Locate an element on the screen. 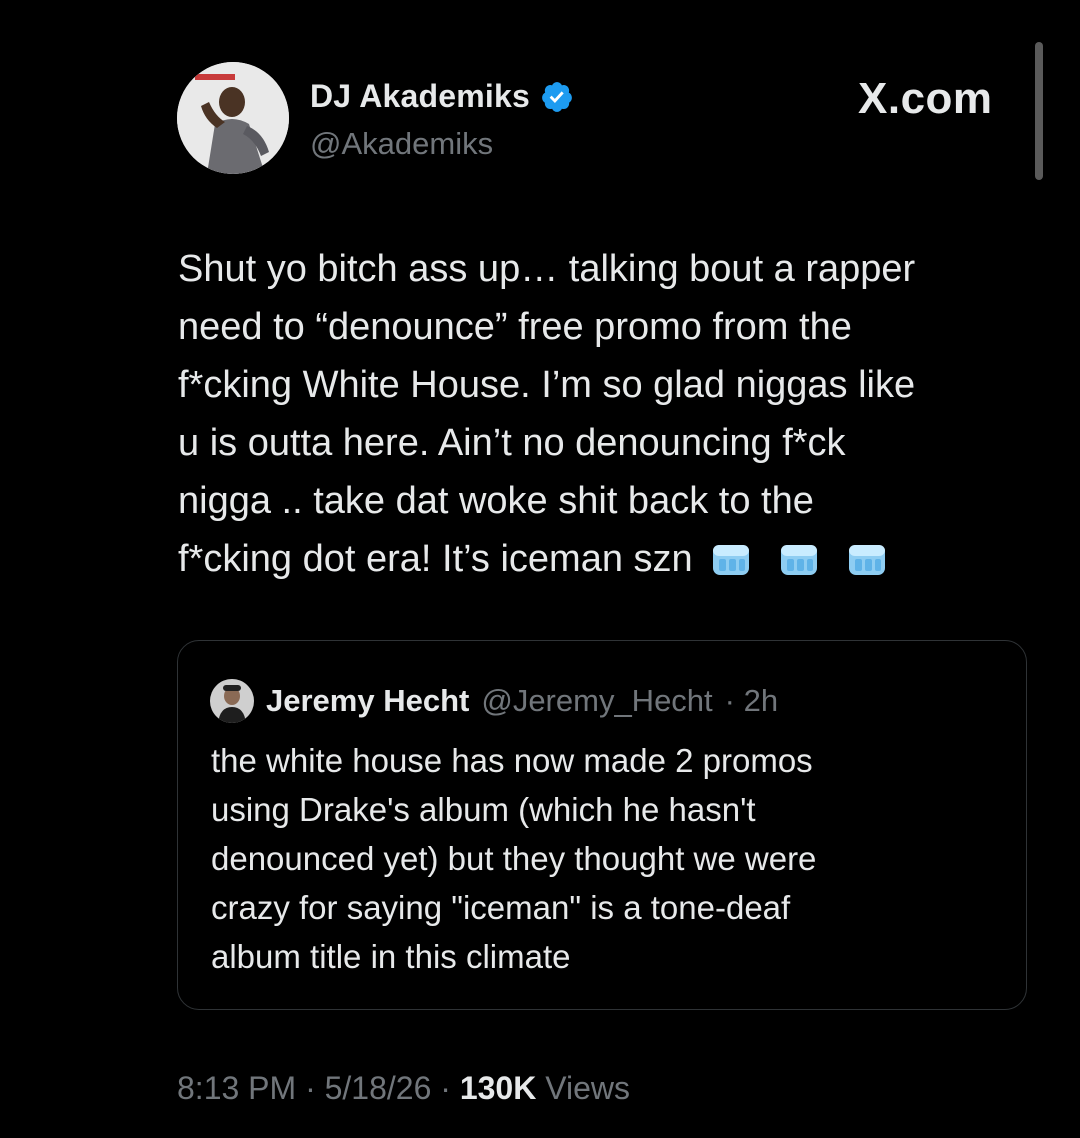 This screenshot has width=1080, height=1138. ice-emoji-row is located at coordinates (799, 559).